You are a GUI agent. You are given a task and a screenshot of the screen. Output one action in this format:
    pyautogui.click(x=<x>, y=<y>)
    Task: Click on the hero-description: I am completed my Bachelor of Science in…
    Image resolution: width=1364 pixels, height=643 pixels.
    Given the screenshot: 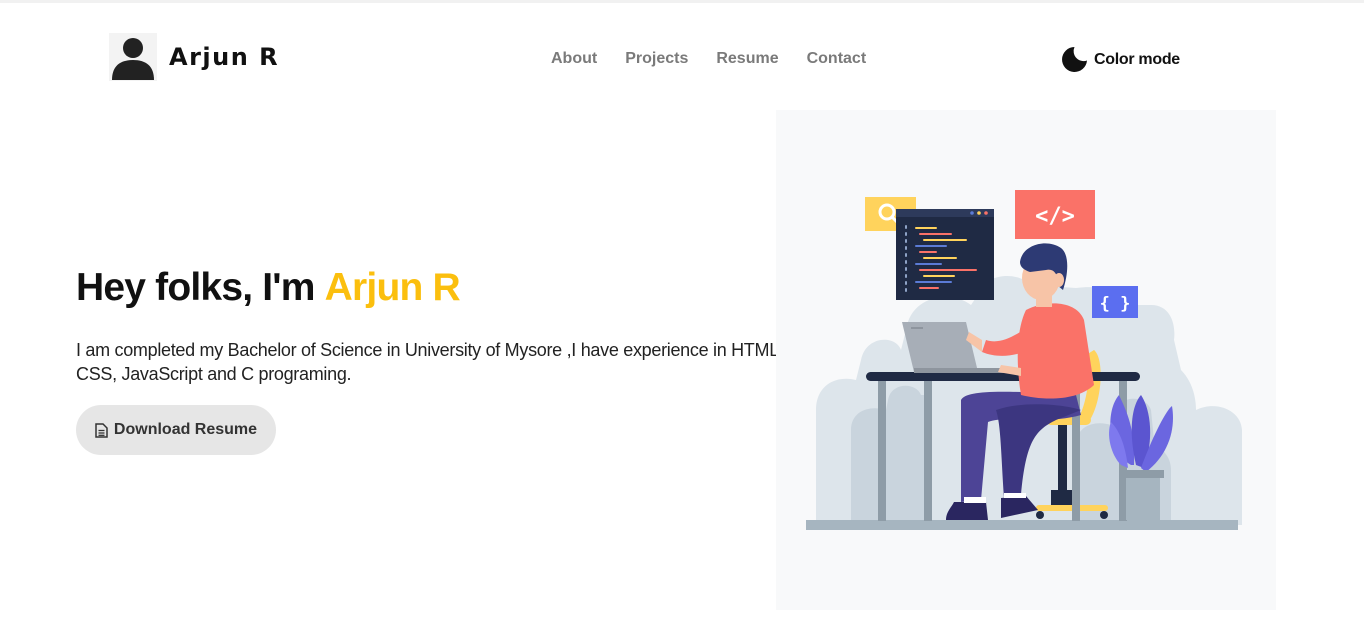 What is the action you would take?
    pyautogui.click(x=432, y=362)
    